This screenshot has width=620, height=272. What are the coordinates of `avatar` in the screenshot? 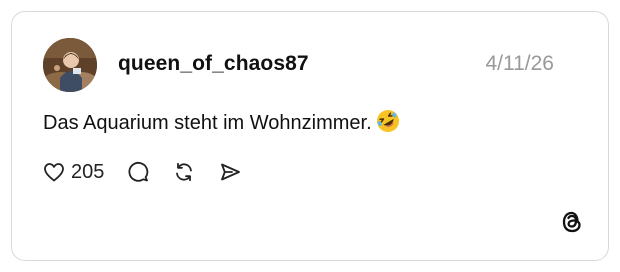 It's located at (70, 65).